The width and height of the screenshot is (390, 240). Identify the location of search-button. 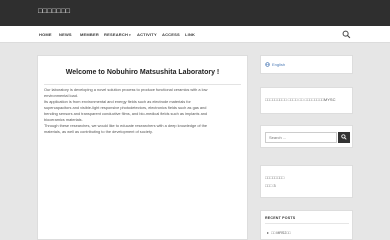
(344, 137).